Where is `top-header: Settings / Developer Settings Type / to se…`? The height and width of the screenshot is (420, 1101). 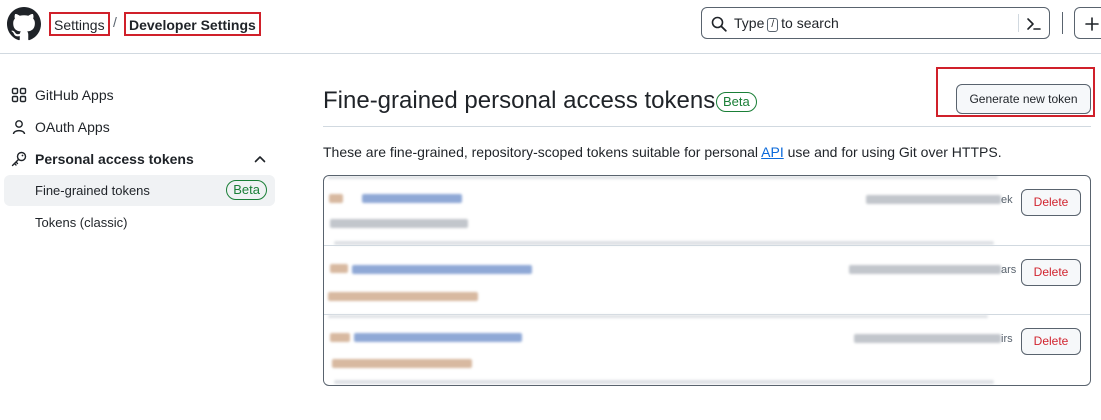
top-header: Settings / Developer Settings Type / to se… is located at coordinates (550, 27).